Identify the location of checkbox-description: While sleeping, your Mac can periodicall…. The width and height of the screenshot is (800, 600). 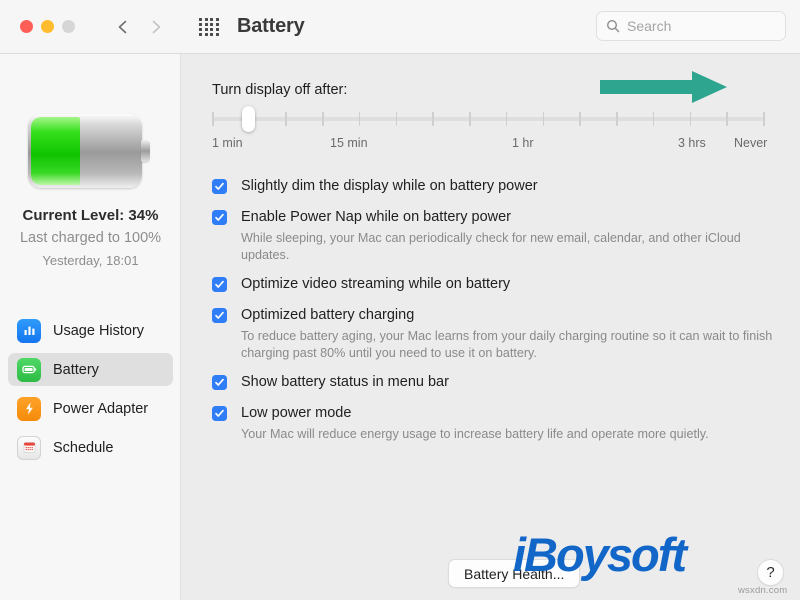
(491, 246).